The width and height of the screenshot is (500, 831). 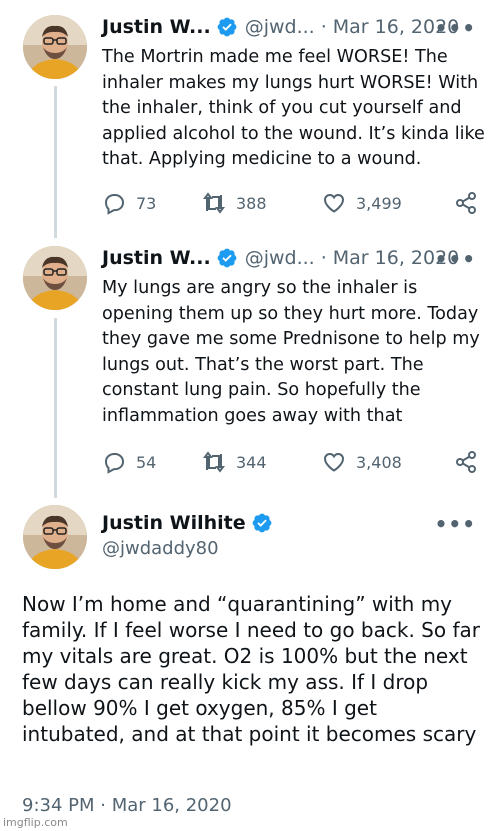 What do you see at coordinates (174, 523) in the screenshot?
I see `author-name: Justin Wilhite` at bounding box center [174, 523].